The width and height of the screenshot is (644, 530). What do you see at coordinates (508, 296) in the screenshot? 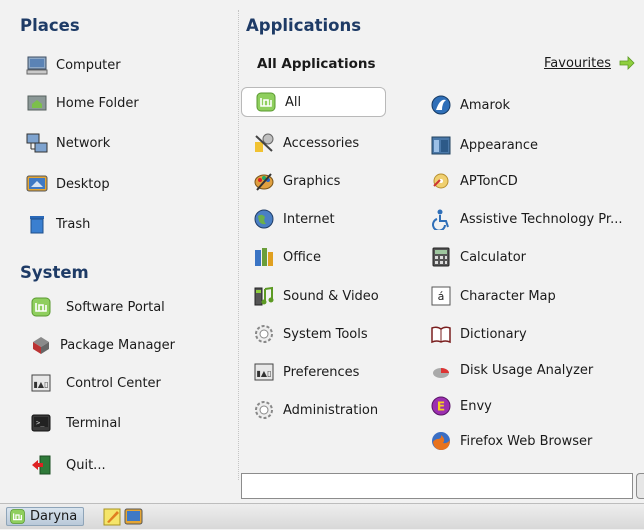
I see `app-label: Character Map` at bounding box center [508, 296].